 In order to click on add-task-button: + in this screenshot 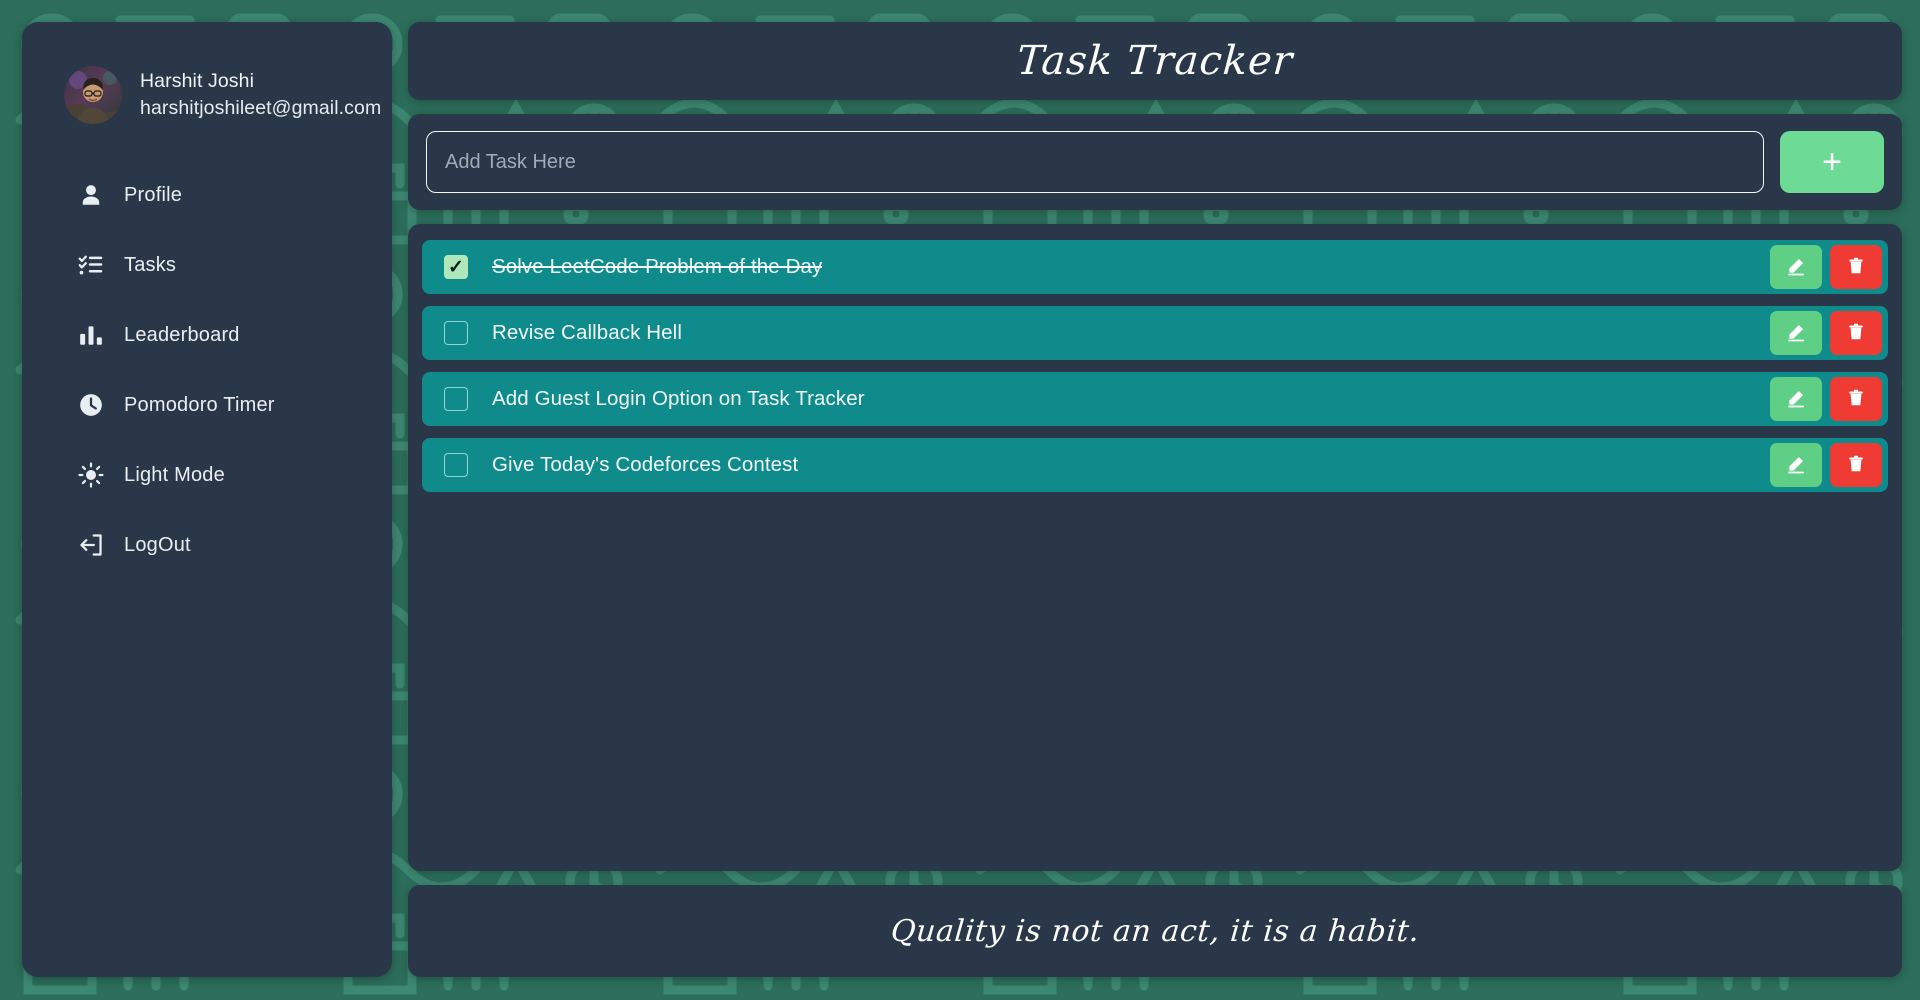, I will do `click(1832, 162)`.